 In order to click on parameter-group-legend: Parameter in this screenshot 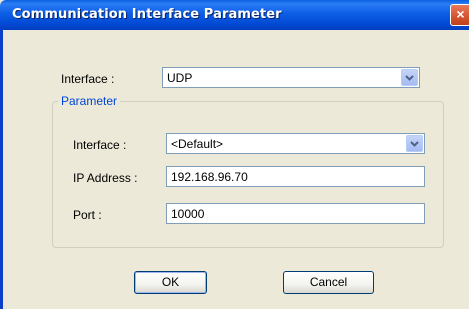, I will do `click(89, 101)`.